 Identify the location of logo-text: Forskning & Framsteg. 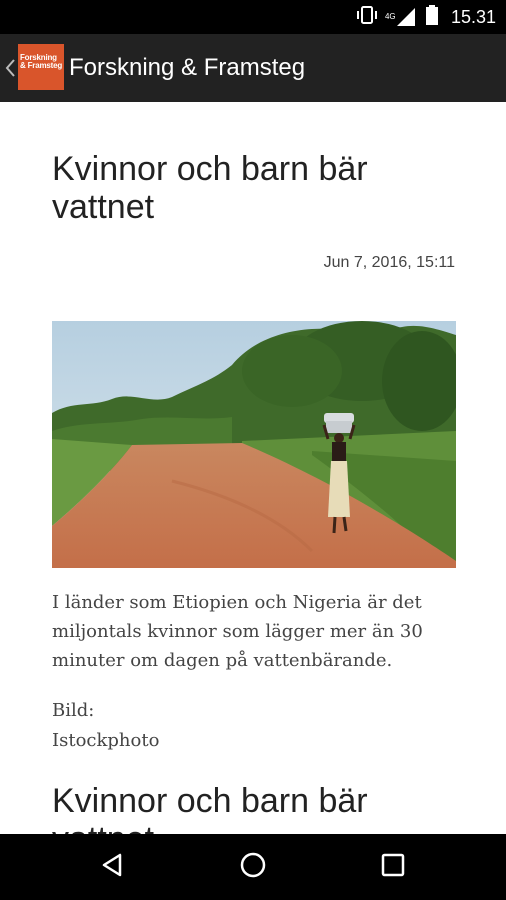
(41, 61).